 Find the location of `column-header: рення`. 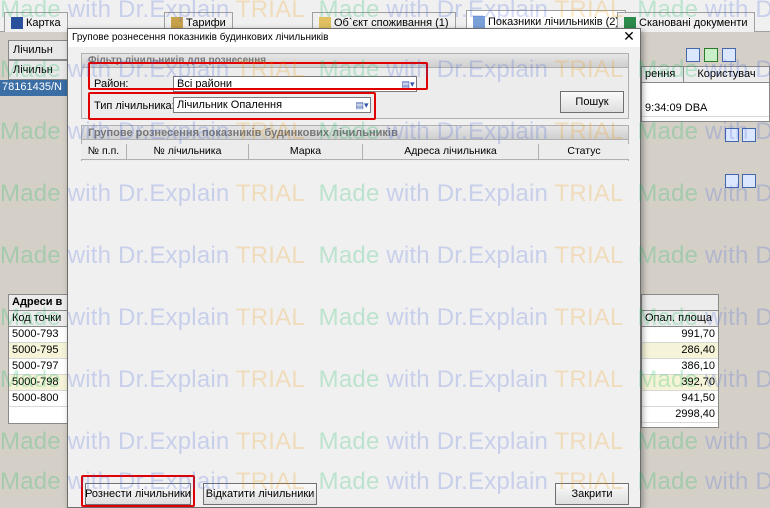

column-header: рення is located at coordinates (663, 74).